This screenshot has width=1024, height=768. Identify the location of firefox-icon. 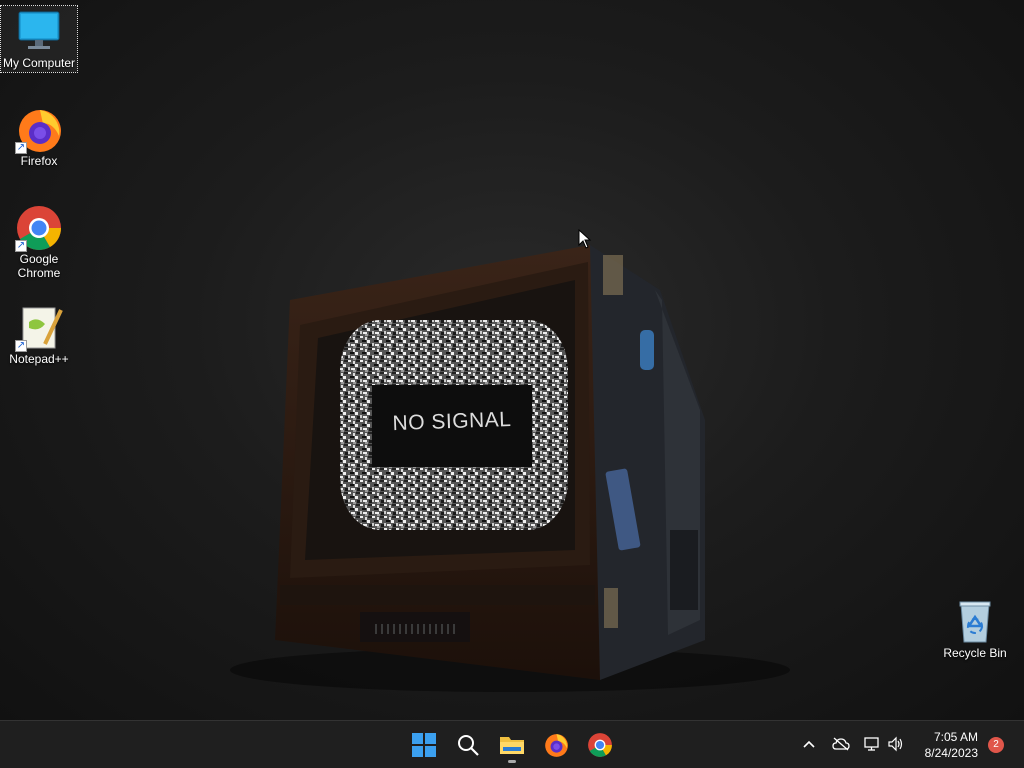
(556, 745).